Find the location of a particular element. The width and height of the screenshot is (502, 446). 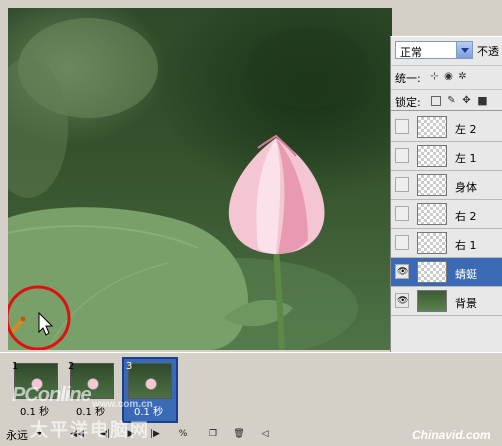

unify-visibility-icon: ◉ is located at coordinates (448, 76).